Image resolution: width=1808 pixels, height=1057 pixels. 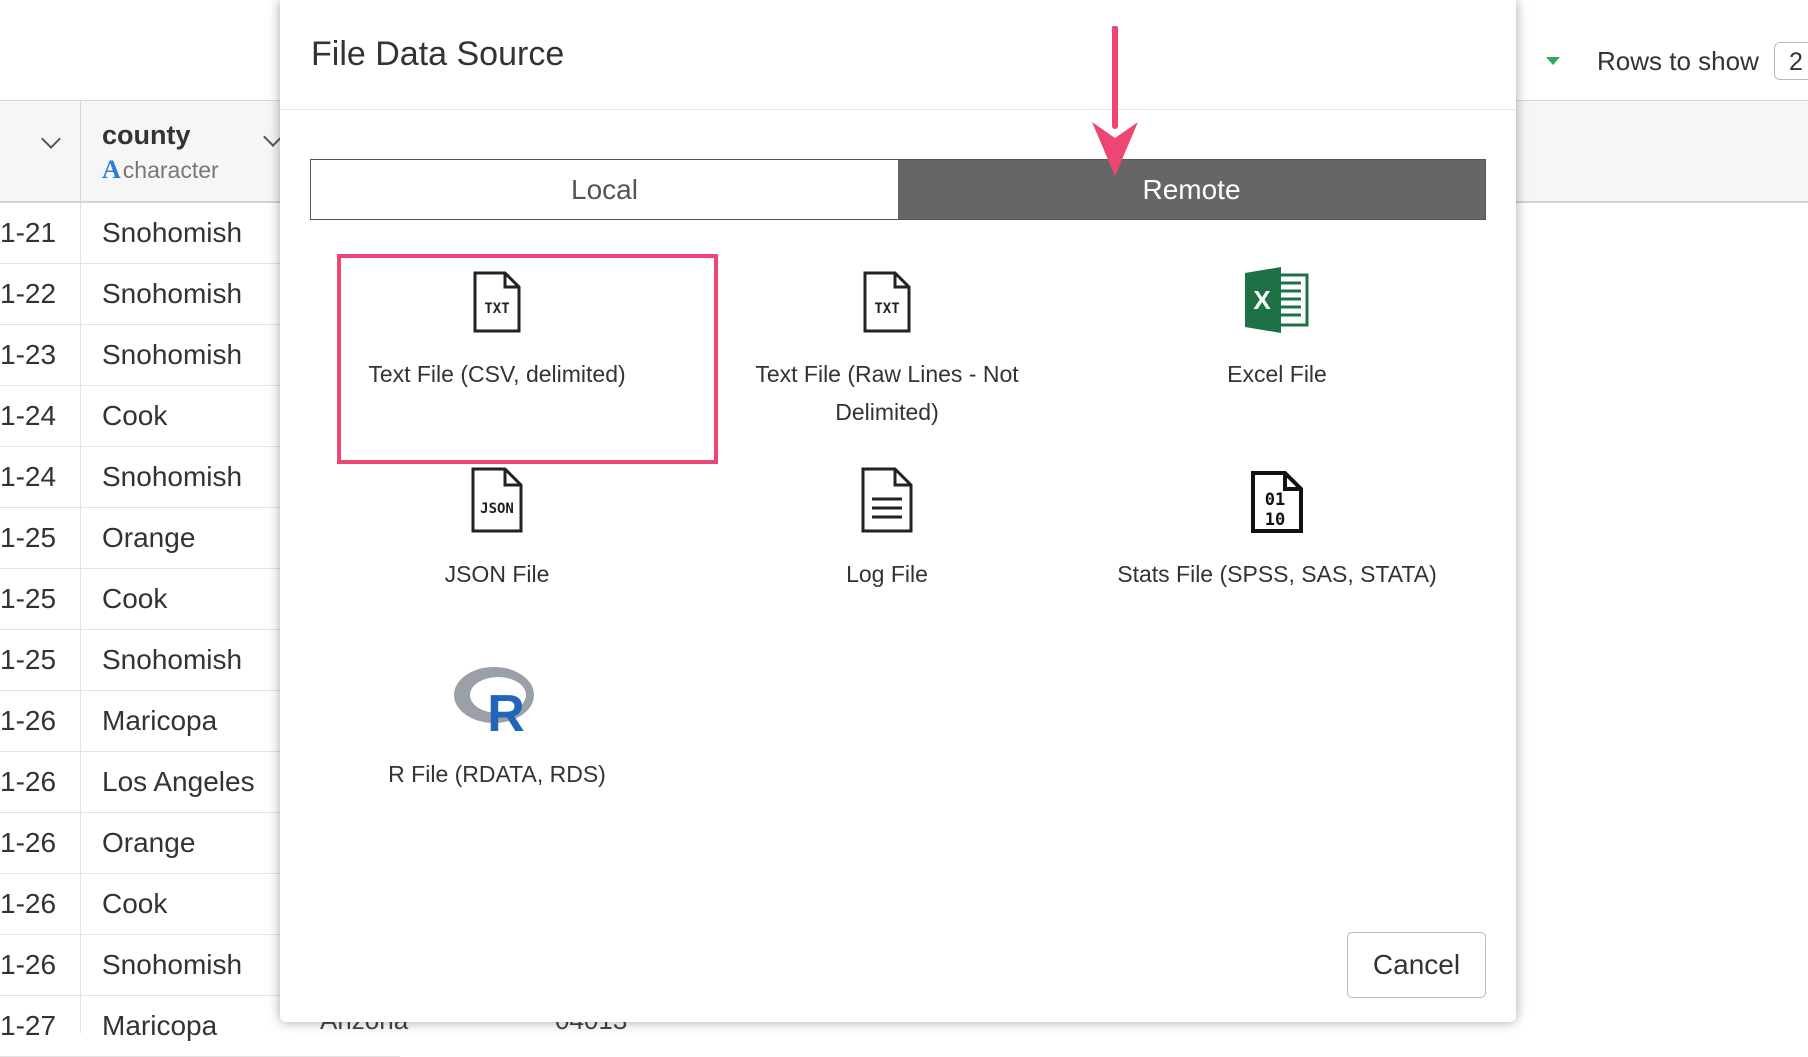 I want to click on svg-text: 10, so click(x=1275, y=520).